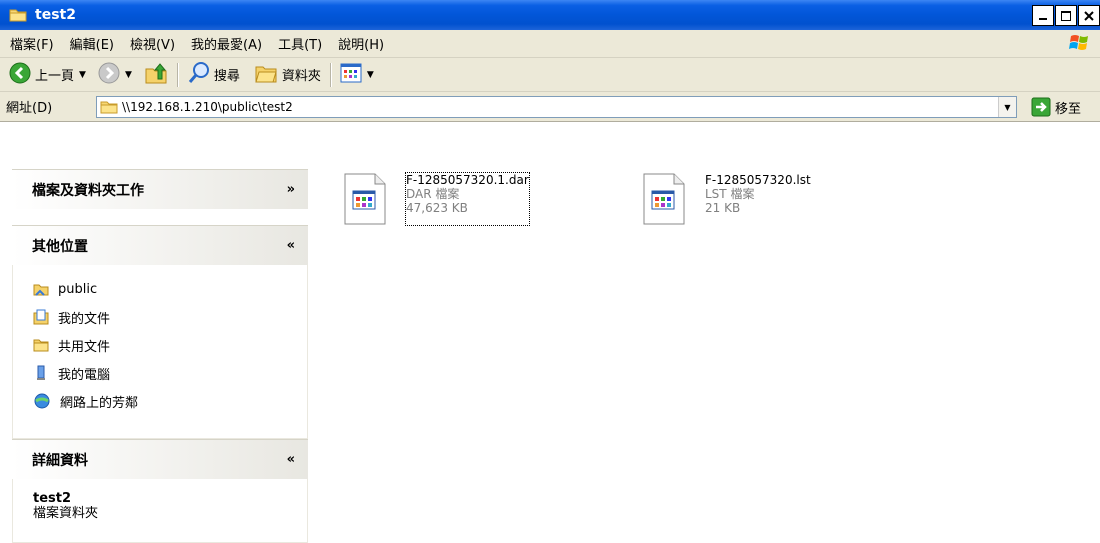 The image size is (1100, 543). What do you see at coordinates (1079, 43) in the screenshot?
I see `windows-logo-icon` at bounding box center [1079, 43].